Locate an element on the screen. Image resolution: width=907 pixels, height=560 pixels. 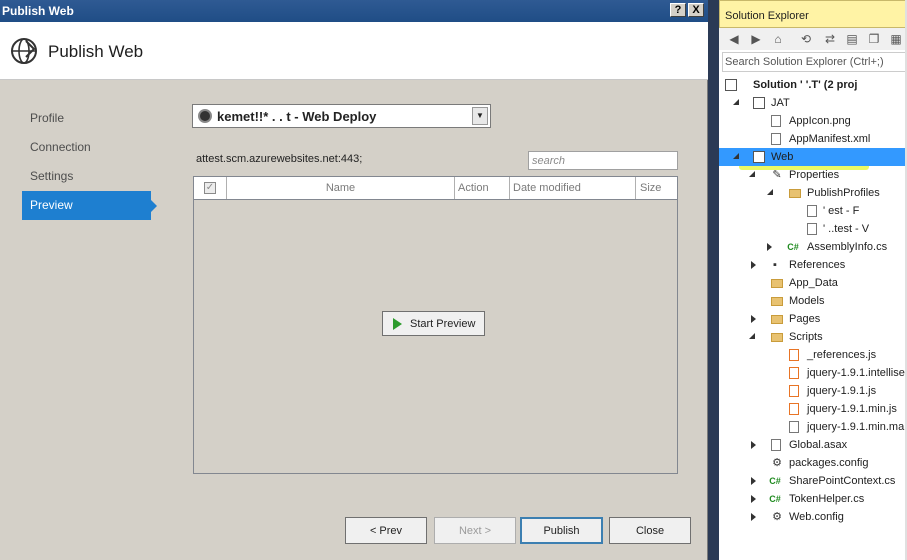
tree-item: ' ..test - V is located at coordinates (813, 229).